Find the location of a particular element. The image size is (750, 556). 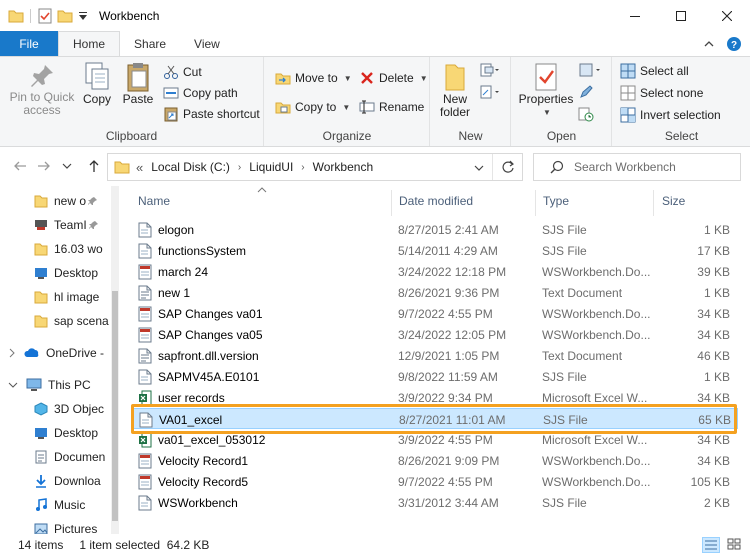

help-icon: ? is located at coordinates (734, 44).